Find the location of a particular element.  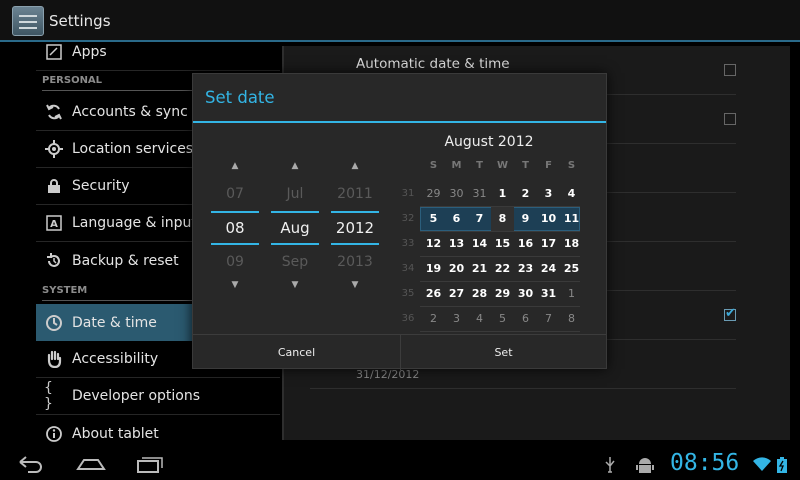

sidebar-item-about-tablet: About tablet is located at coordinates (158, 433).